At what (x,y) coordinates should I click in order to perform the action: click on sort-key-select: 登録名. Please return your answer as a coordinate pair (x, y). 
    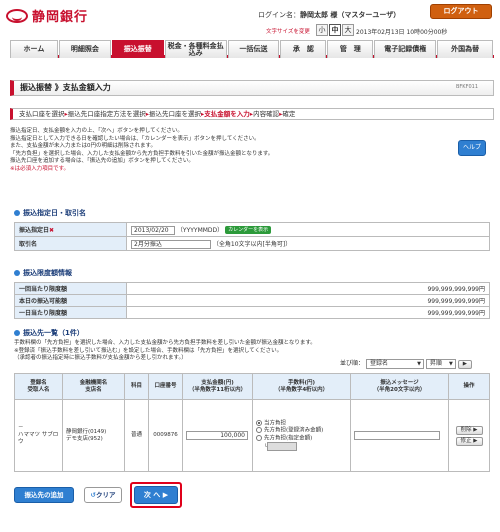
    Looking at the image, I should click on (394, 363).